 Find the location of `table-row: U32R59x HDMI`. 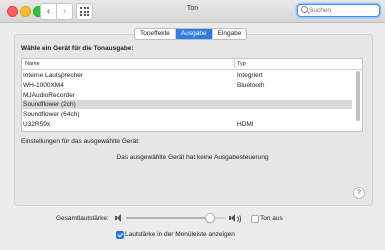

table-row: U32R59x HDMI is located at coordinates (187, 124).